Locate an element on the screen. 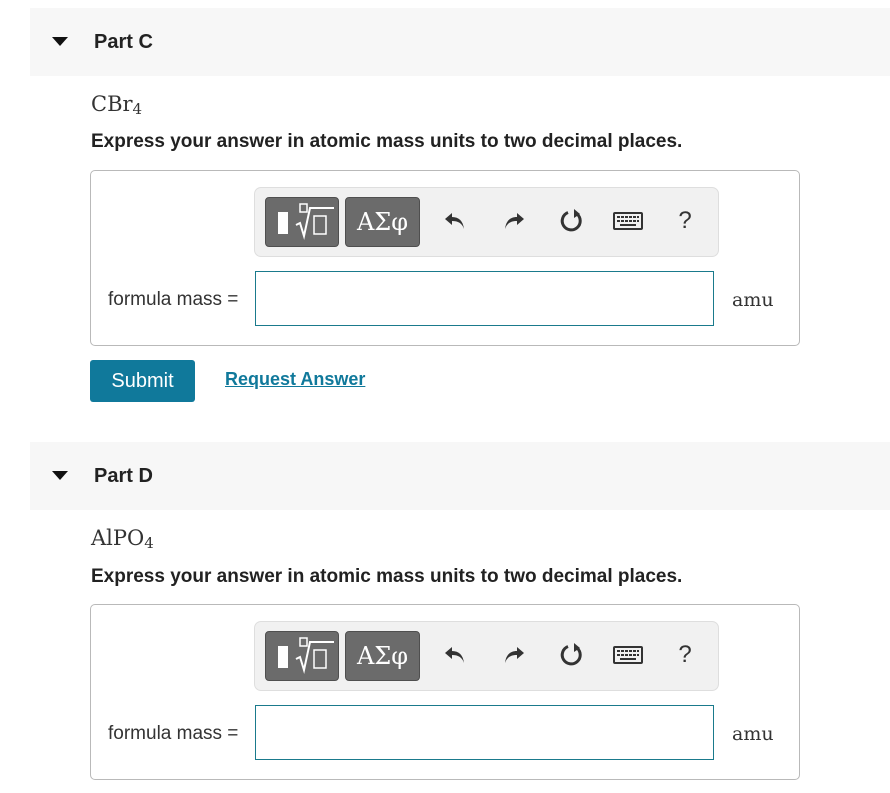 This screenshot has height=793, width=890. part-d-header: Part D is located at coordinates (460, 476).